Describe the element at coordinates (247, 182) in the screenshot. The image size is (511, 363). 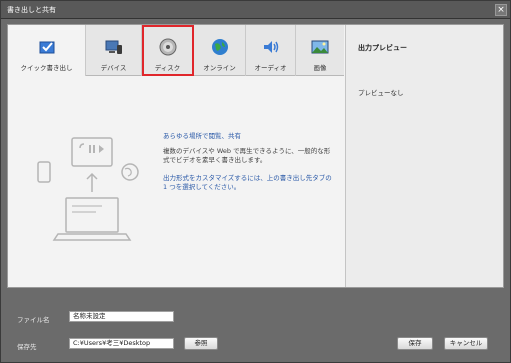
I see `info-hint: 出力形式をカスタマイズするには、上の書き出し先タブの 1 つを選択してください。` at that location.